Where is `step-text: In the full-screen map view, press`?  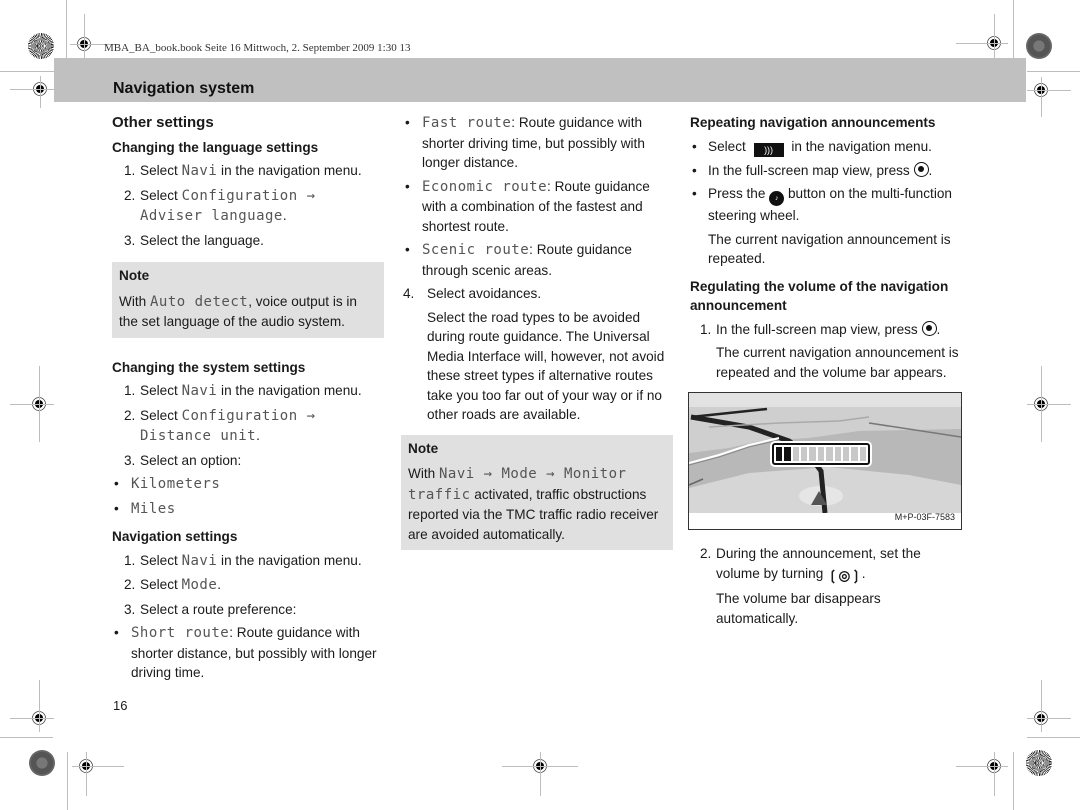
step-text: In the full-screen map view, press is located at coordinates (819, 329).